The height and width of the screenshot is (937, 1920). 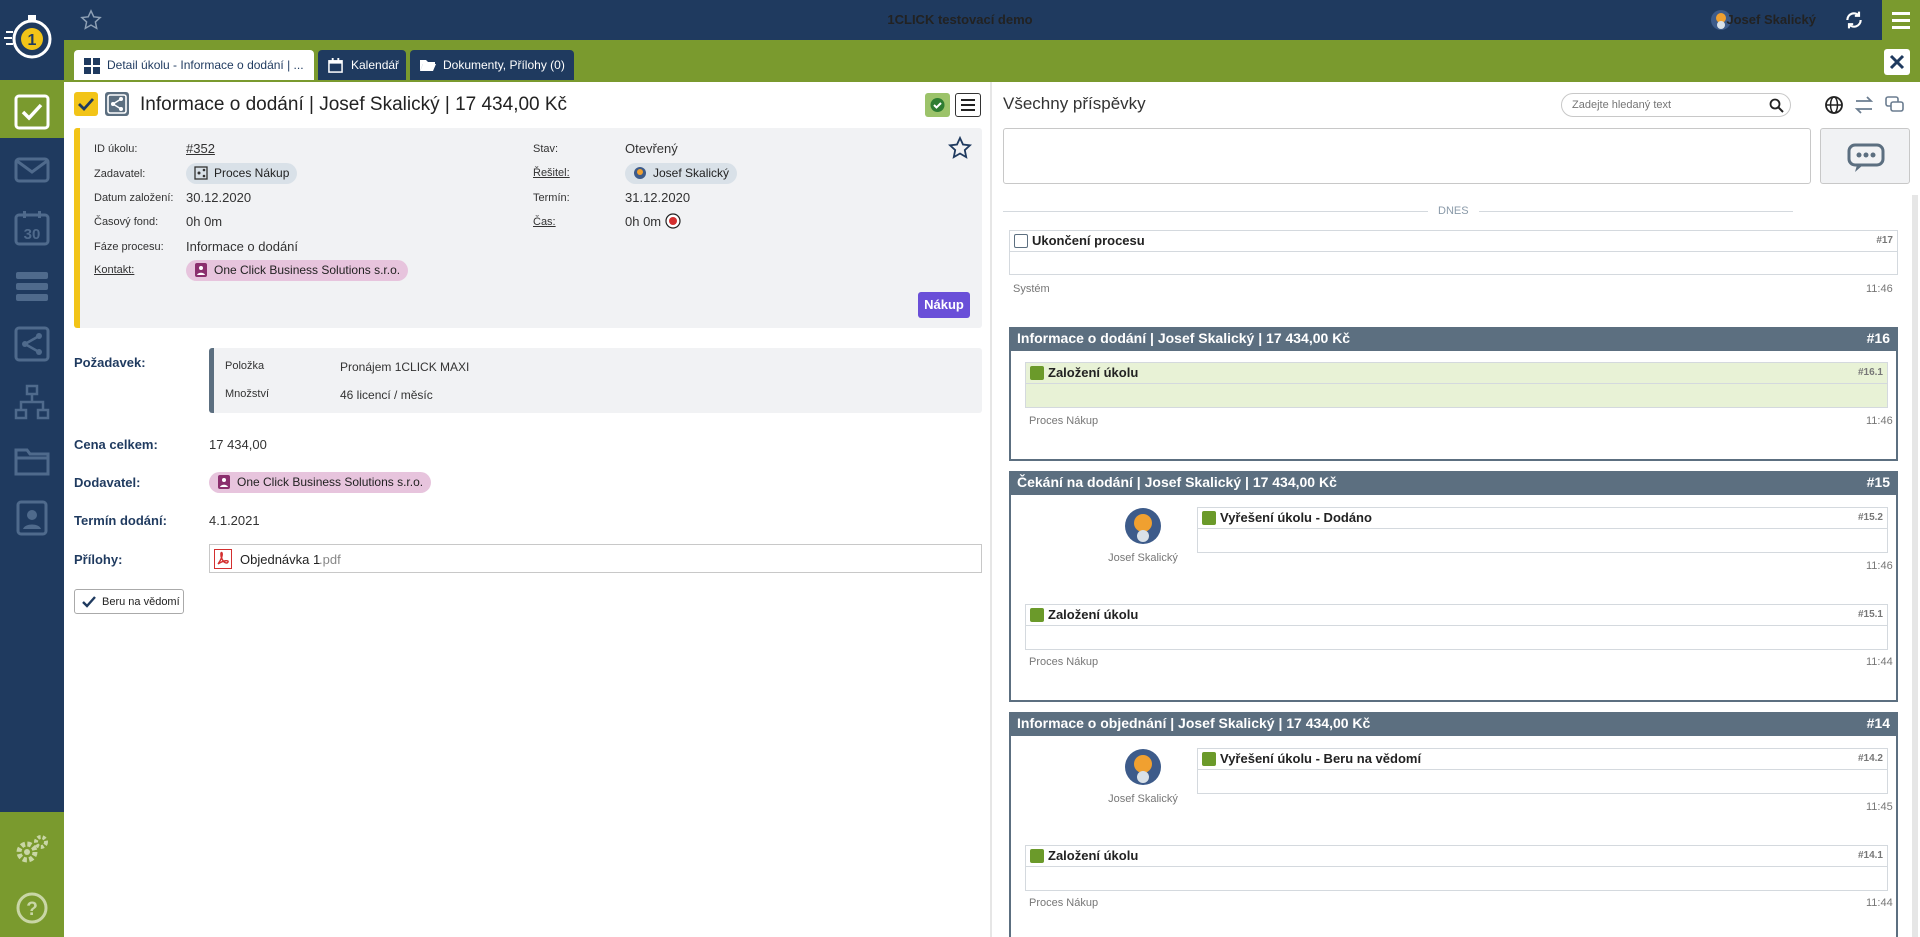 I want to click on stopwatch-logo-icon: 1, so click(x=28, y=37).